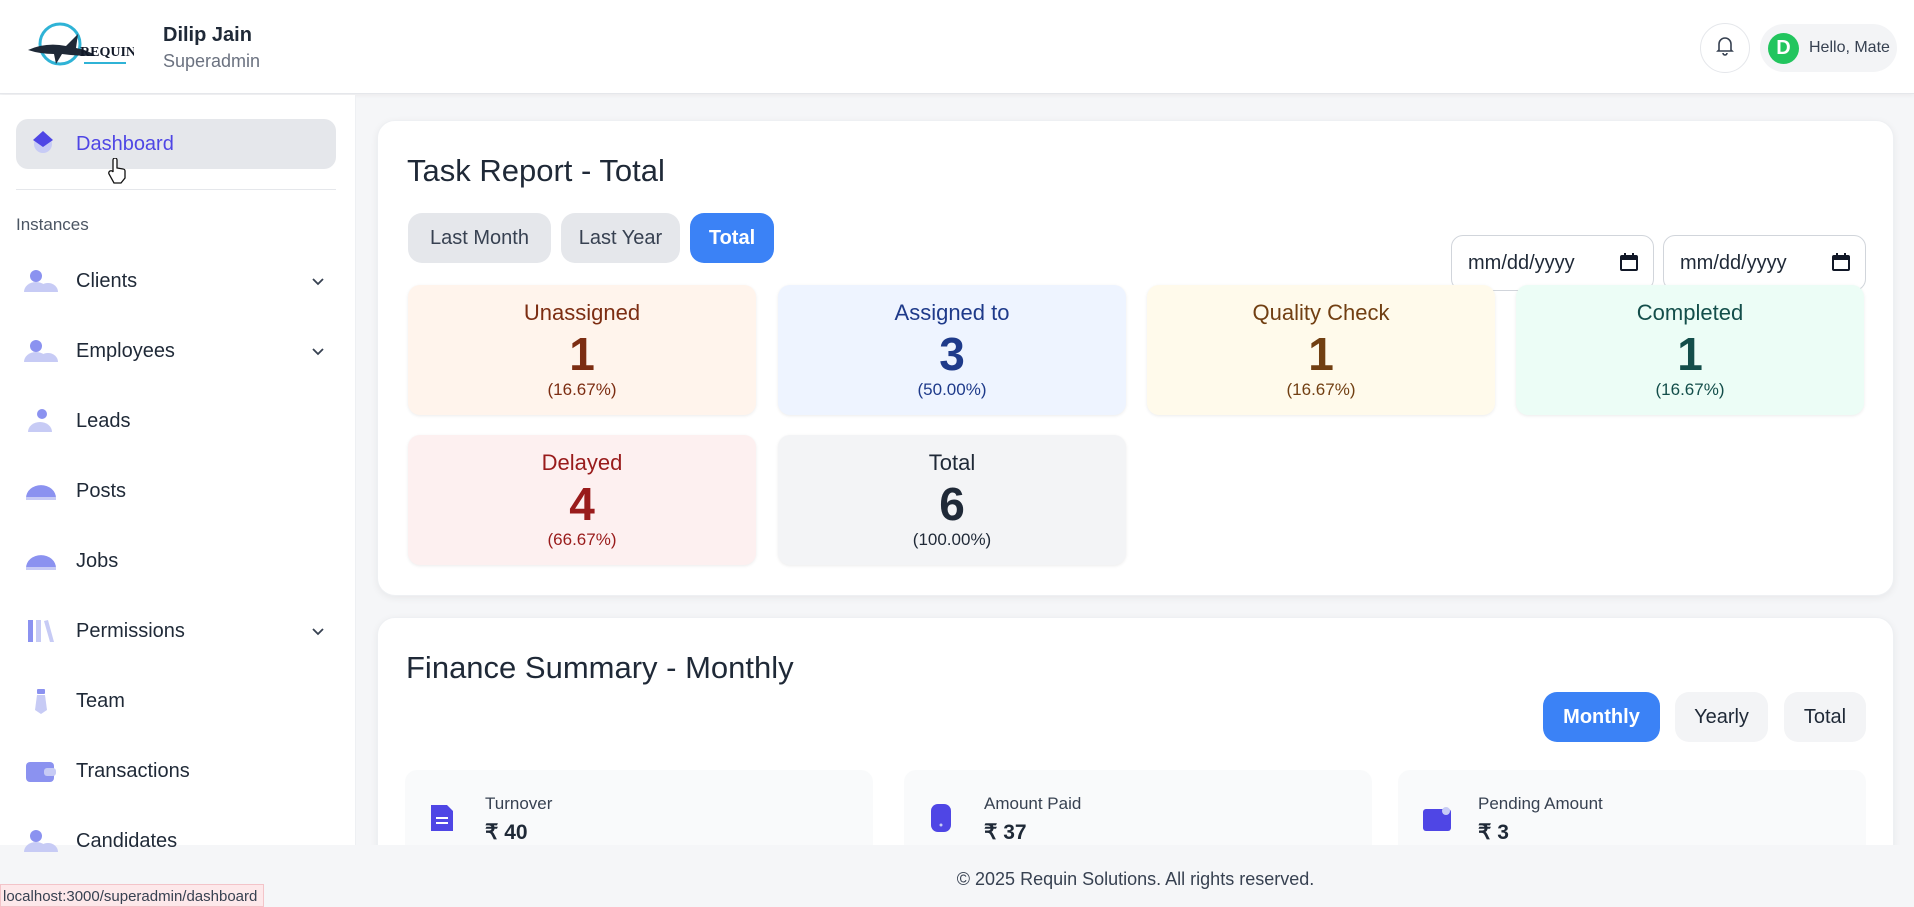  I want to click on finance-filter-total-button: Total, so click(1825, 717).